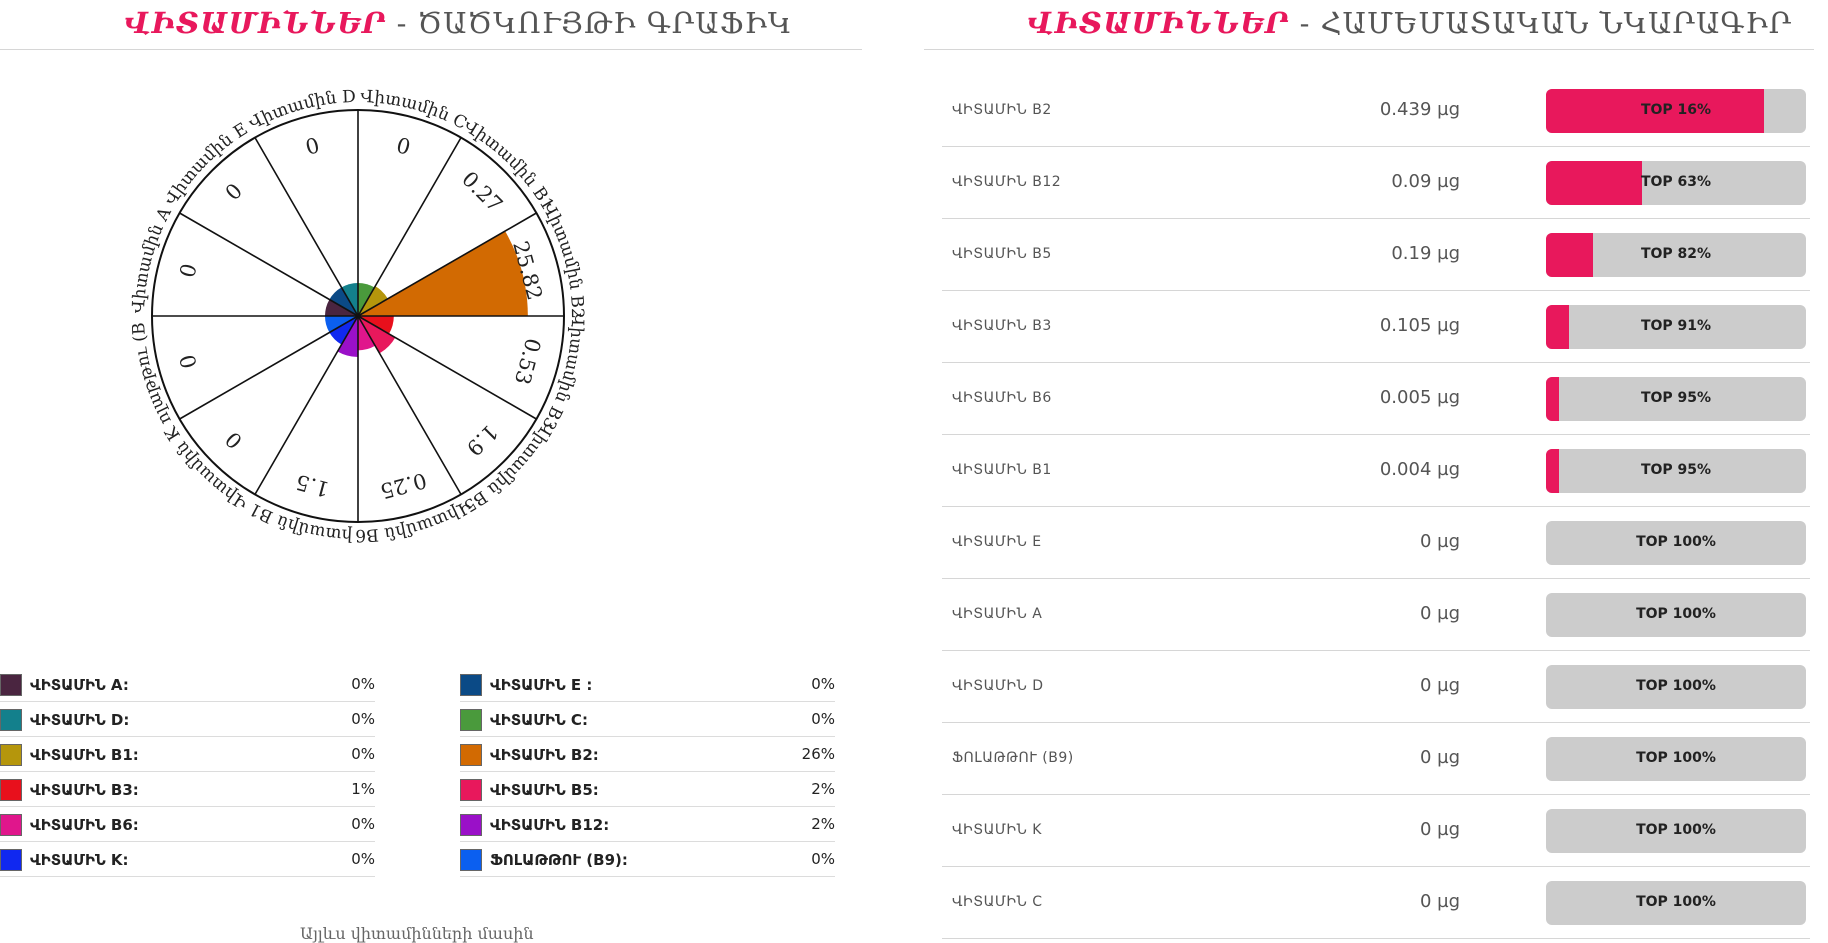 The height and width of the screenshot is (943, 1828). I want to click on chart-category-label: Վիտամին B6, so click(415, 520).